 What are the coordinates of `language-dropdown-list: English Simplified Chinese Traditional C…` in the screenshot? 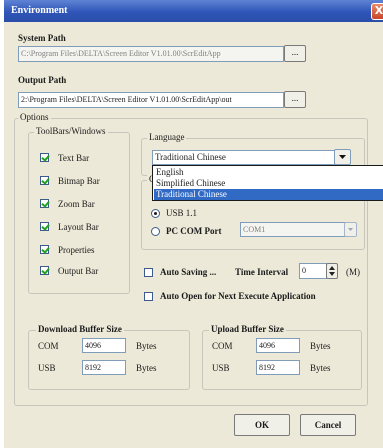 It's located at (267, 183).